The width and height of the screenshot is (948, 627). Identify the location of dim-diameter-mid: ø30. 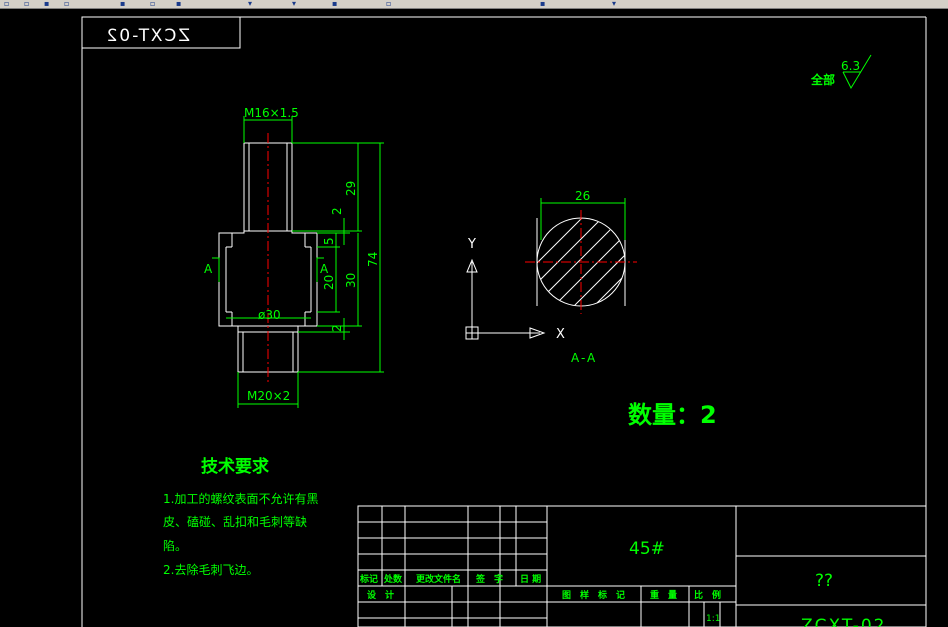
(269, 315).